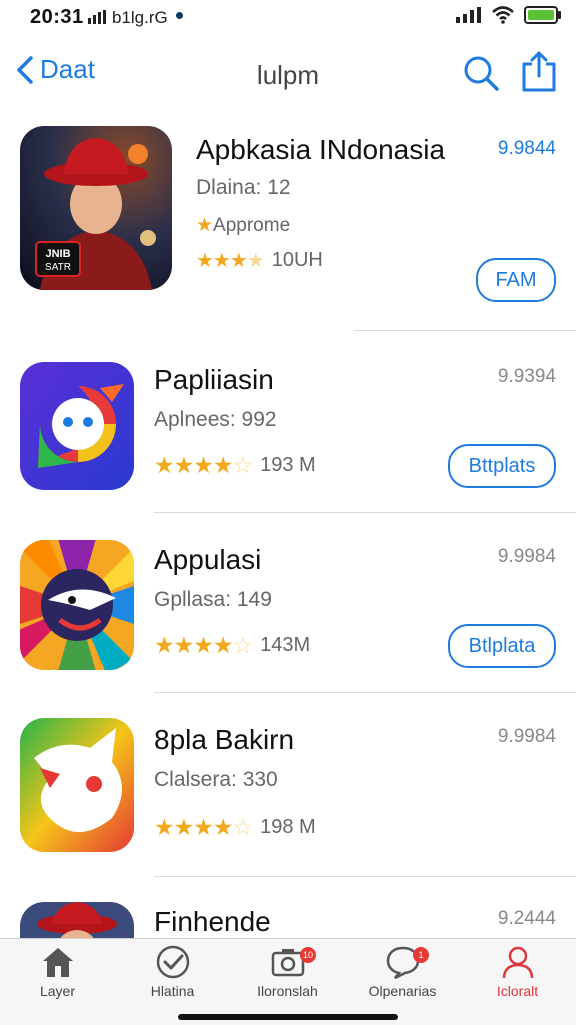 Image resolution: width=576 pixels, height=1025 pixels. I want to click on app-icon: ЈNIB SATR, so click(96, 208).